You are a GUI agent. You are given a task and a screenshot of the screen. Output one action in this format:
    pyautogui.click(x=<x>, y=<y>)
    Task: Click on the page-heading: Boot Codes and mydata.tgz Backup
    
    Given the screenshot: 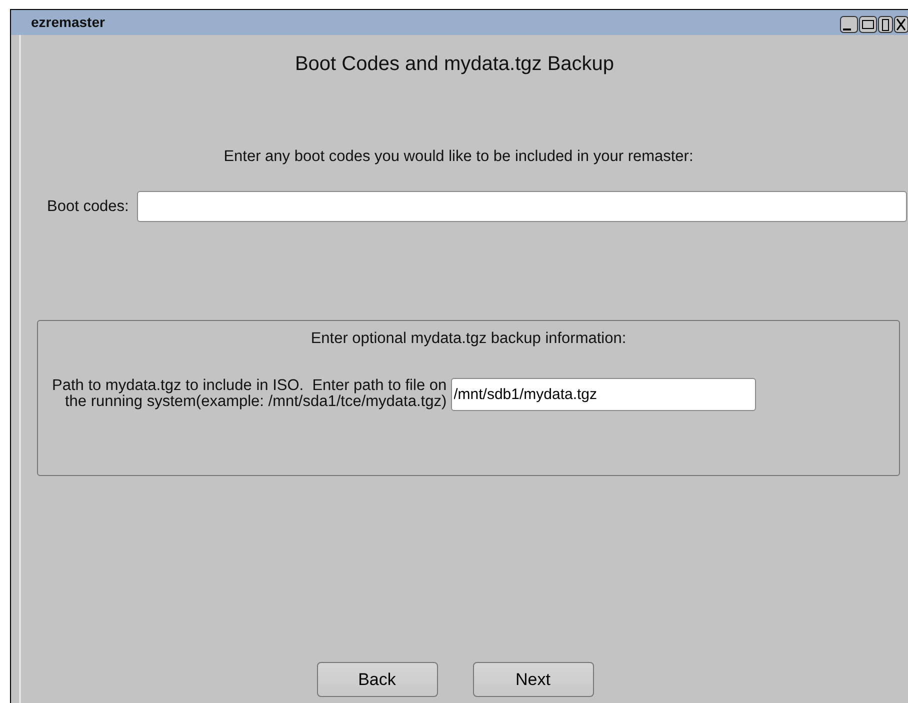 What is the action you would take?
    pyautogui.click(x=454, y=64)
    